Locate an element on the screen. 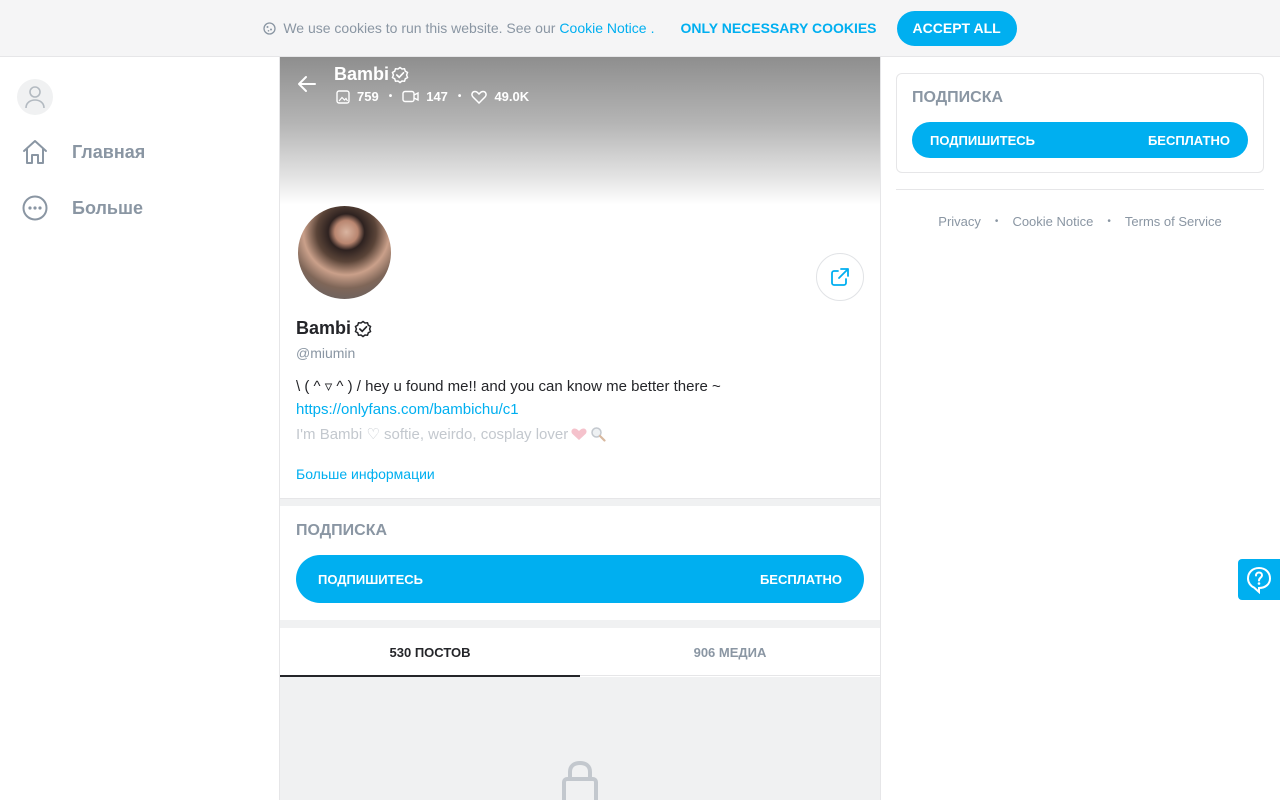  only-necessary-cookies-button: ONLY NECESSARY COOKIES is located at coordinates (778, 28).